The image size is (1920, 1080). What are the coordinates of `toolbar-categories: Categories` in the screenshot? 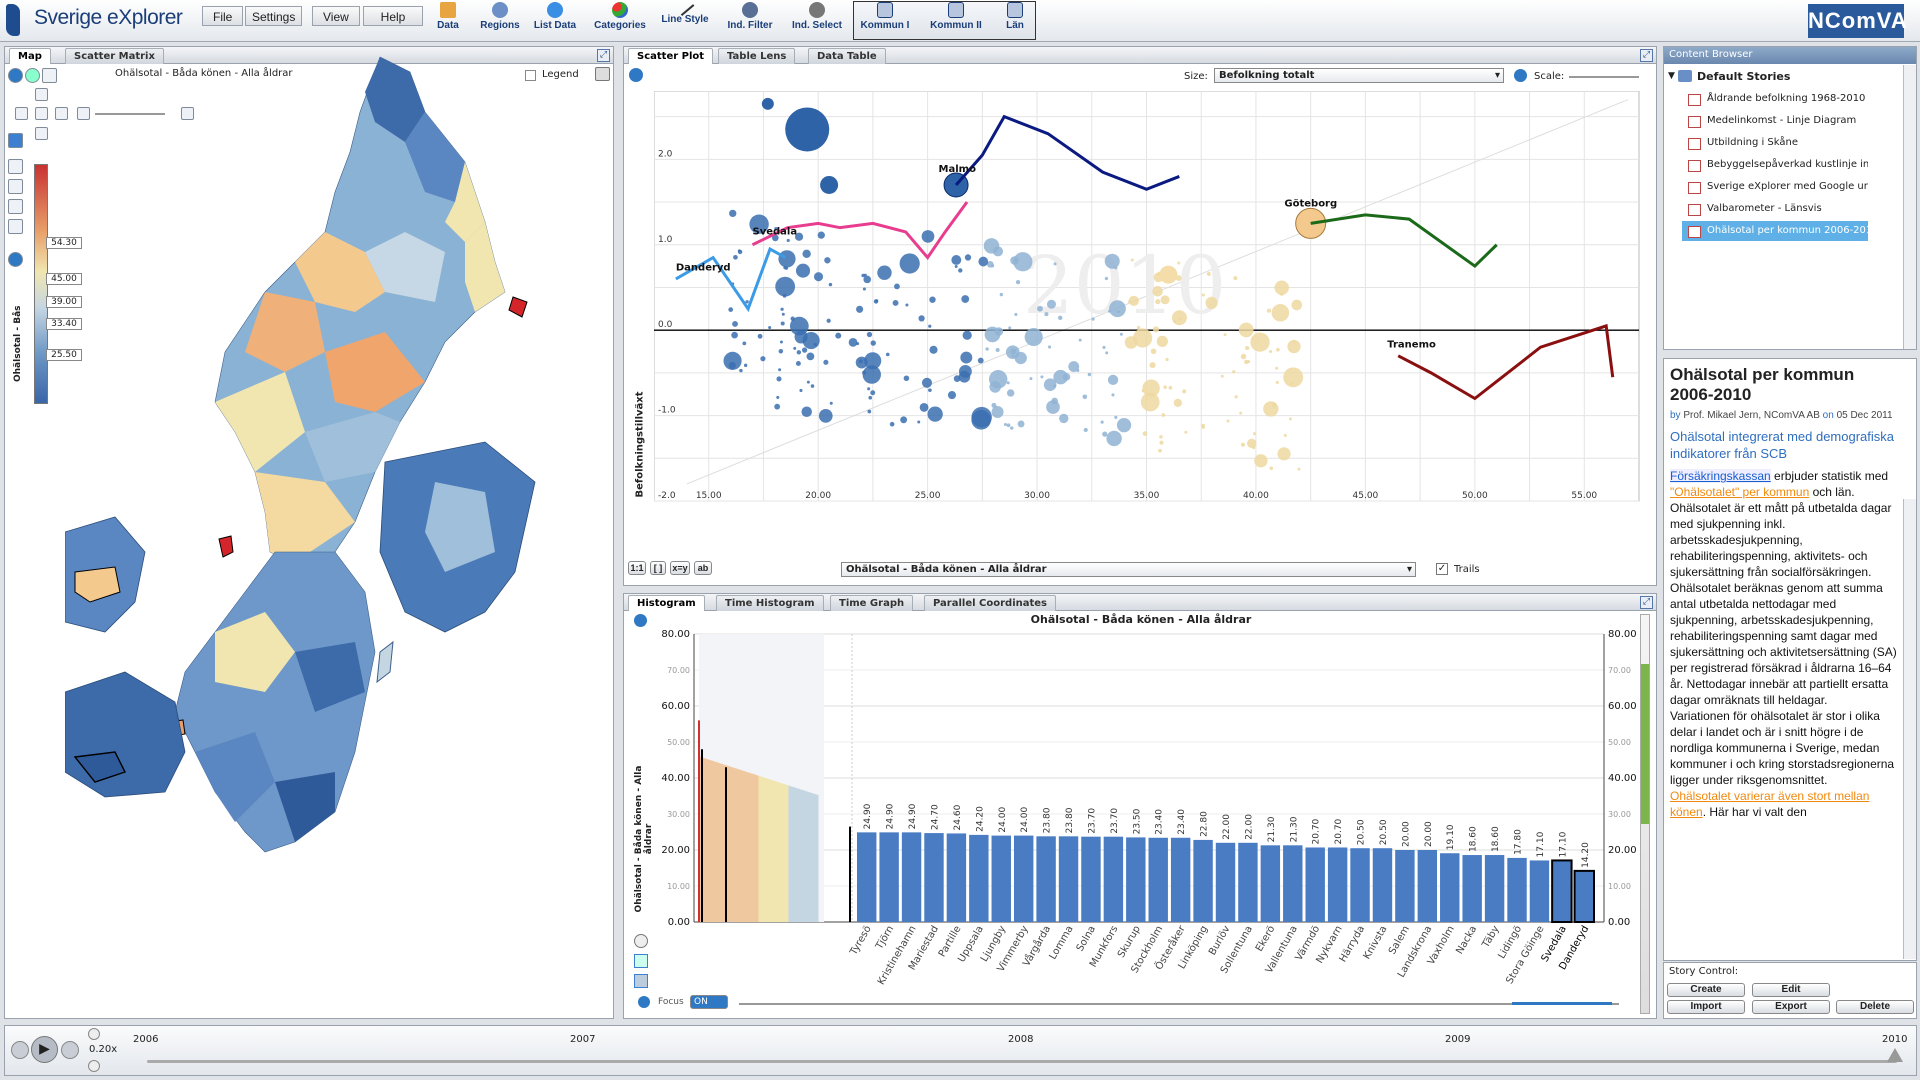 It's located at (620, 16).